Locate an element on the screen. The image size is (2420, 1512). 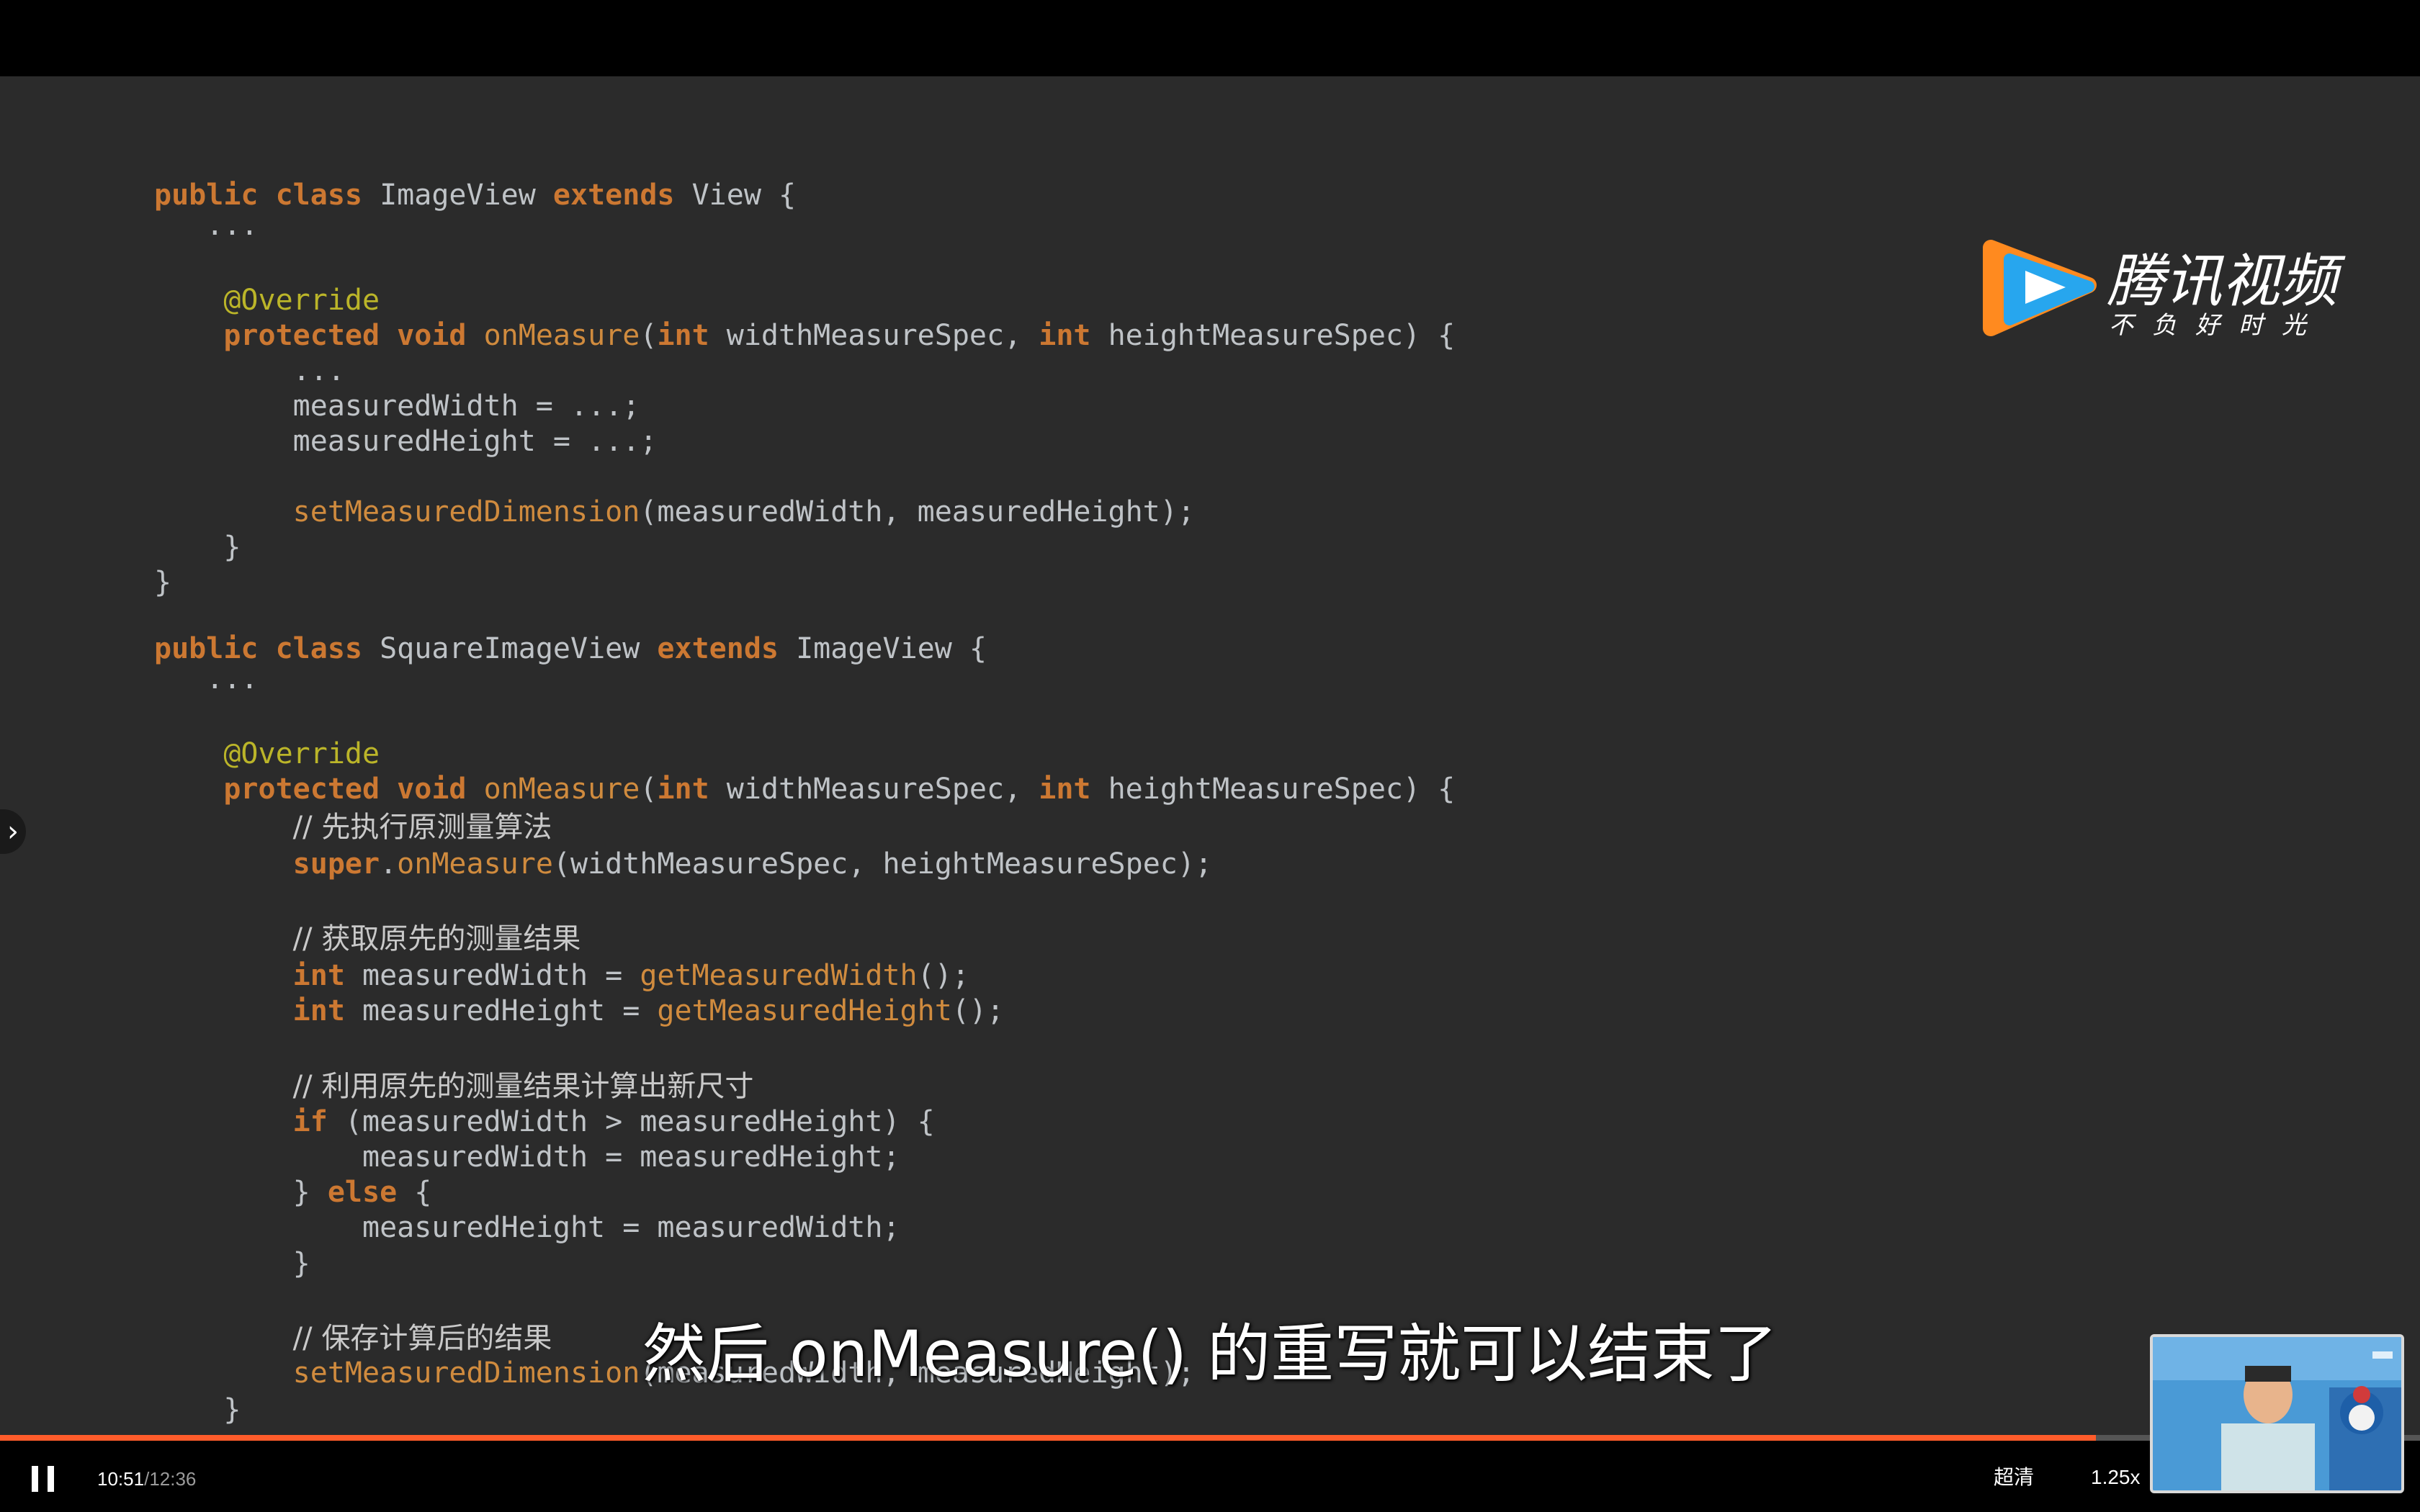
code-token: extends is located at coordinates (613, 195).